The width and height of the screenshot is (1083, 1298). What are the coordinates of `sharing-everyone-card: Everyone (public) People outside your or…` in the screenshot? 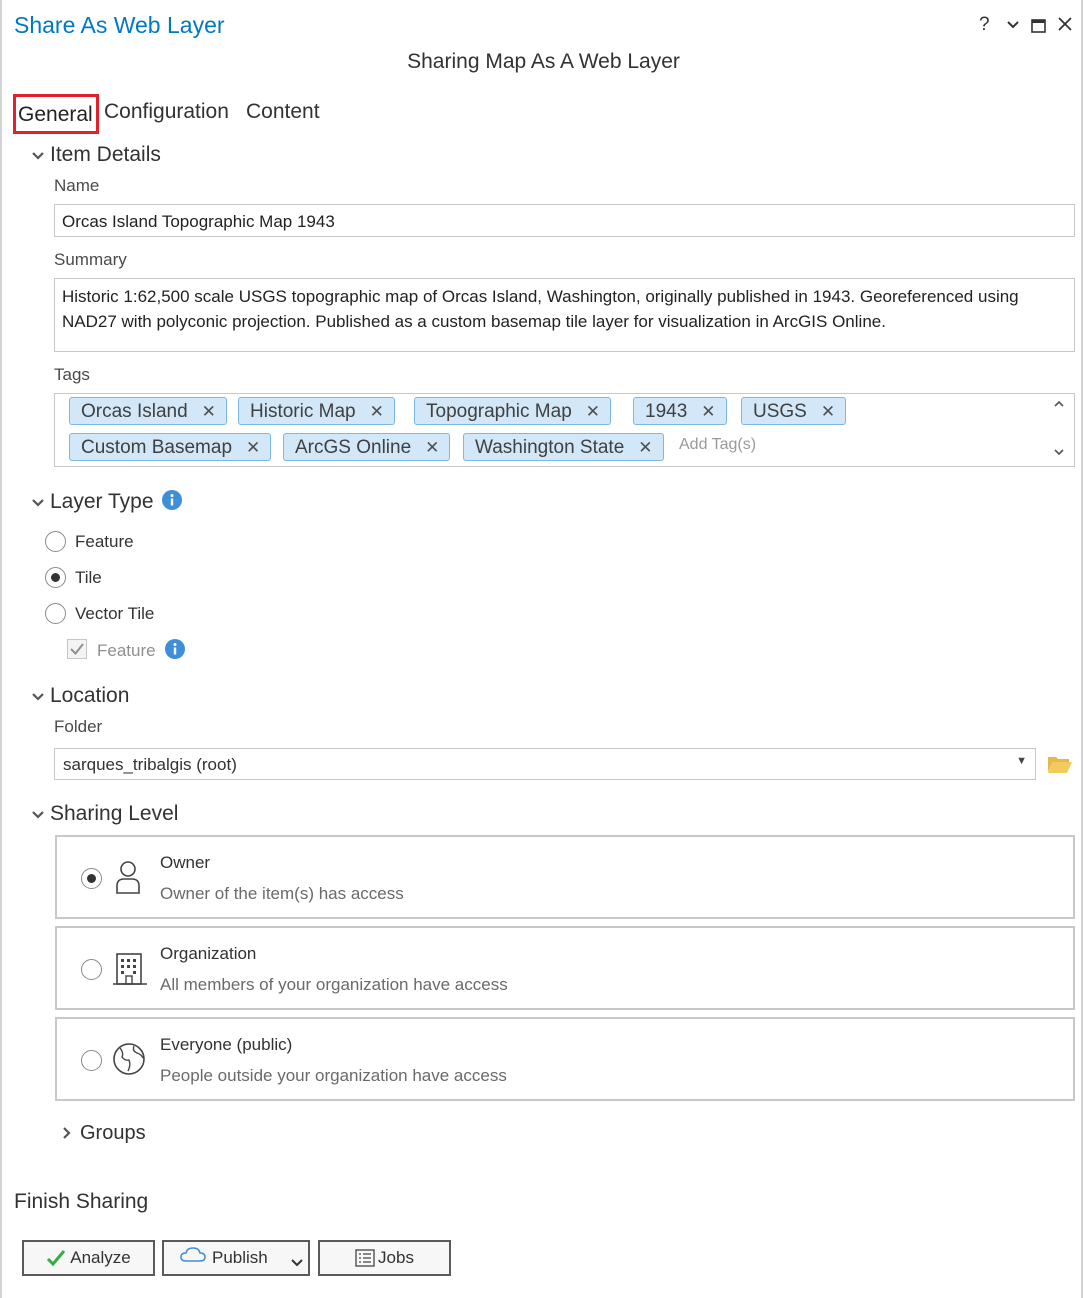 It's located at (565, 1059).